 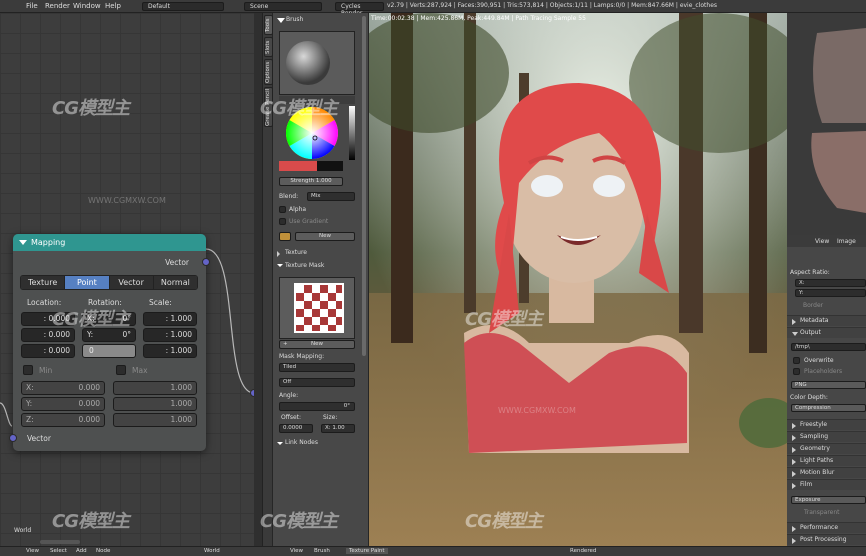 What do you see at coordinates (317, 308) in the screenshot?
I see `mask-texture-preview` at bounding box center [317, 308].